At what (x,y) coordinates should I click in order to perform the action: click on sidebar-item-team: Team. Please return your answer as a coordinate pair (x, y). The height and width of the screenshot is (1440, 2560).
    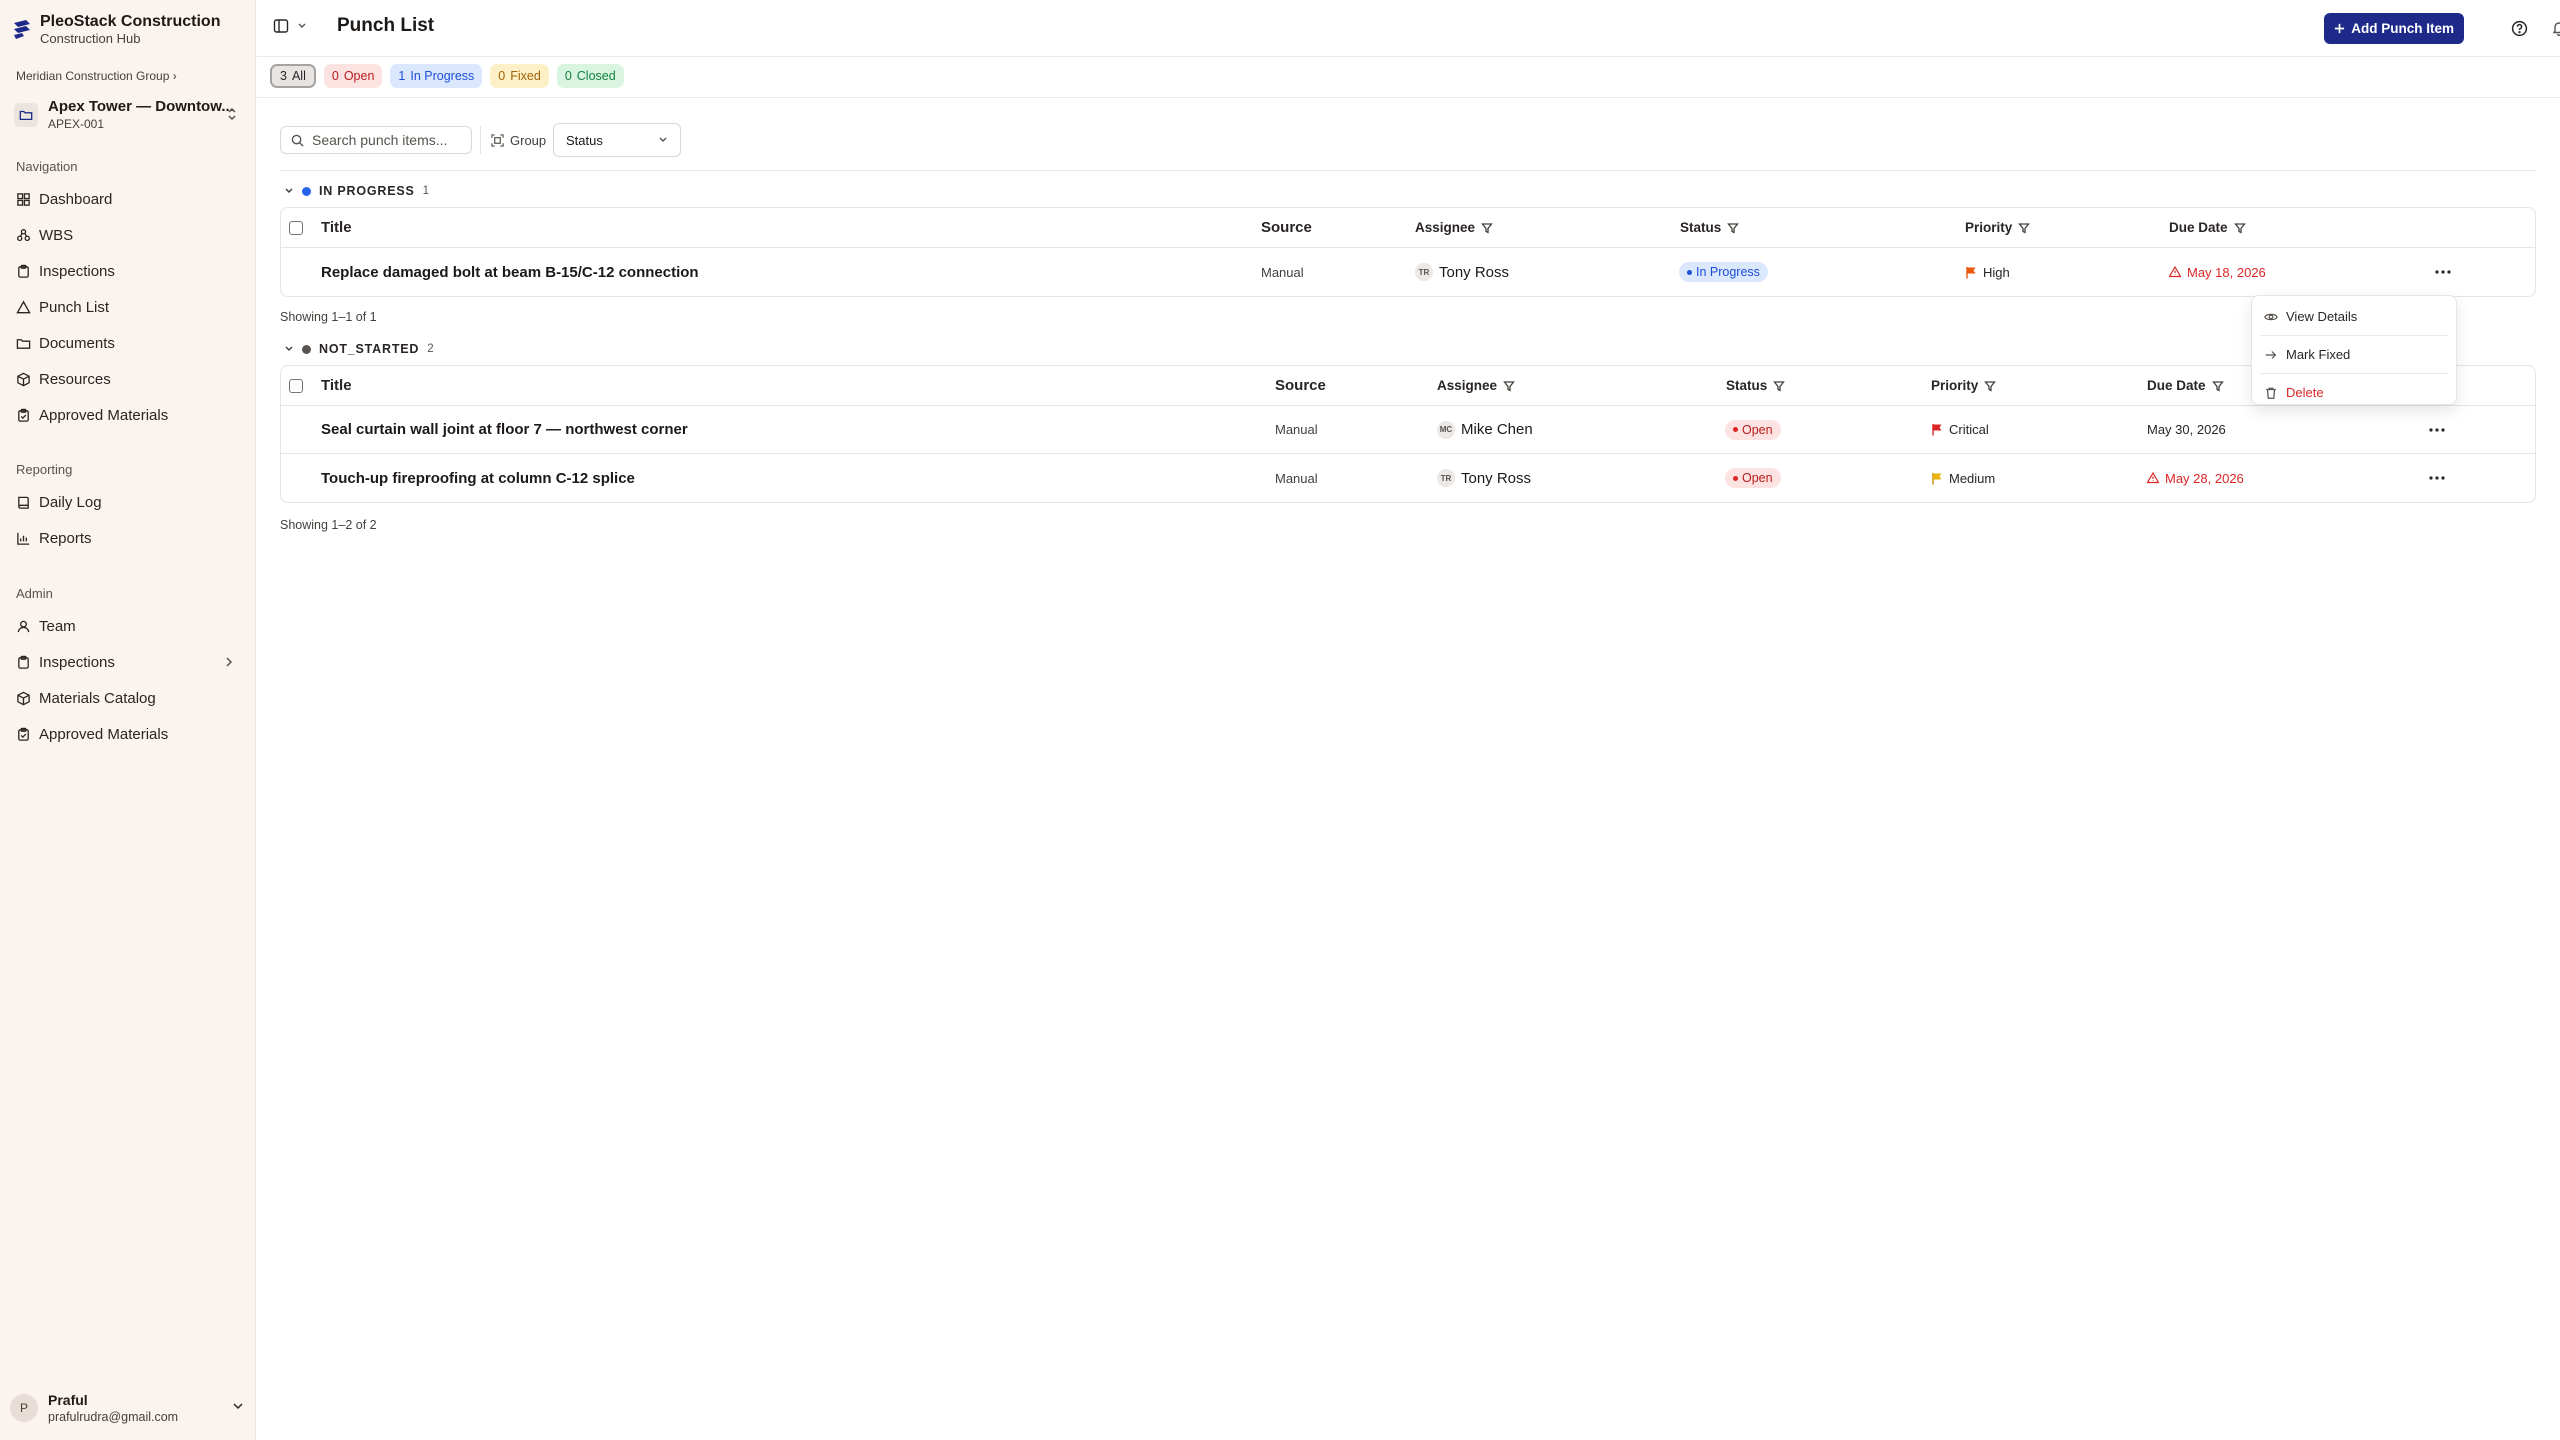
    Looking at the image, I should click on (128, 626).